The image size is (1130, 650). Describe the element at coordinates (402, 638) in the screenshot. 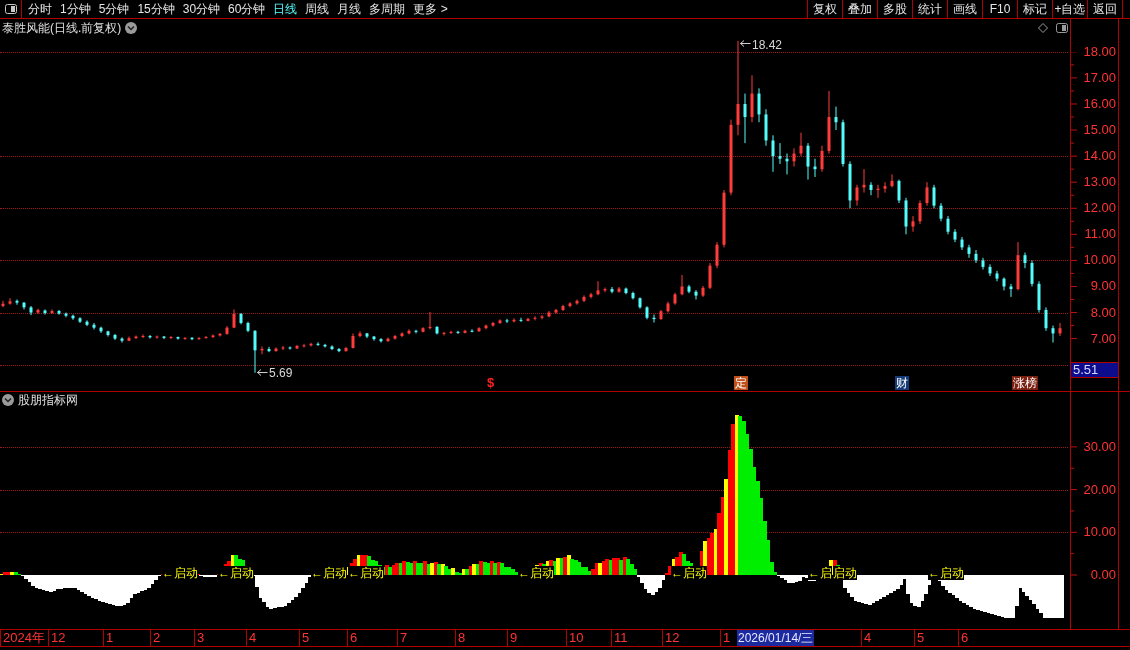

I see `axis-label: 7` at that location.